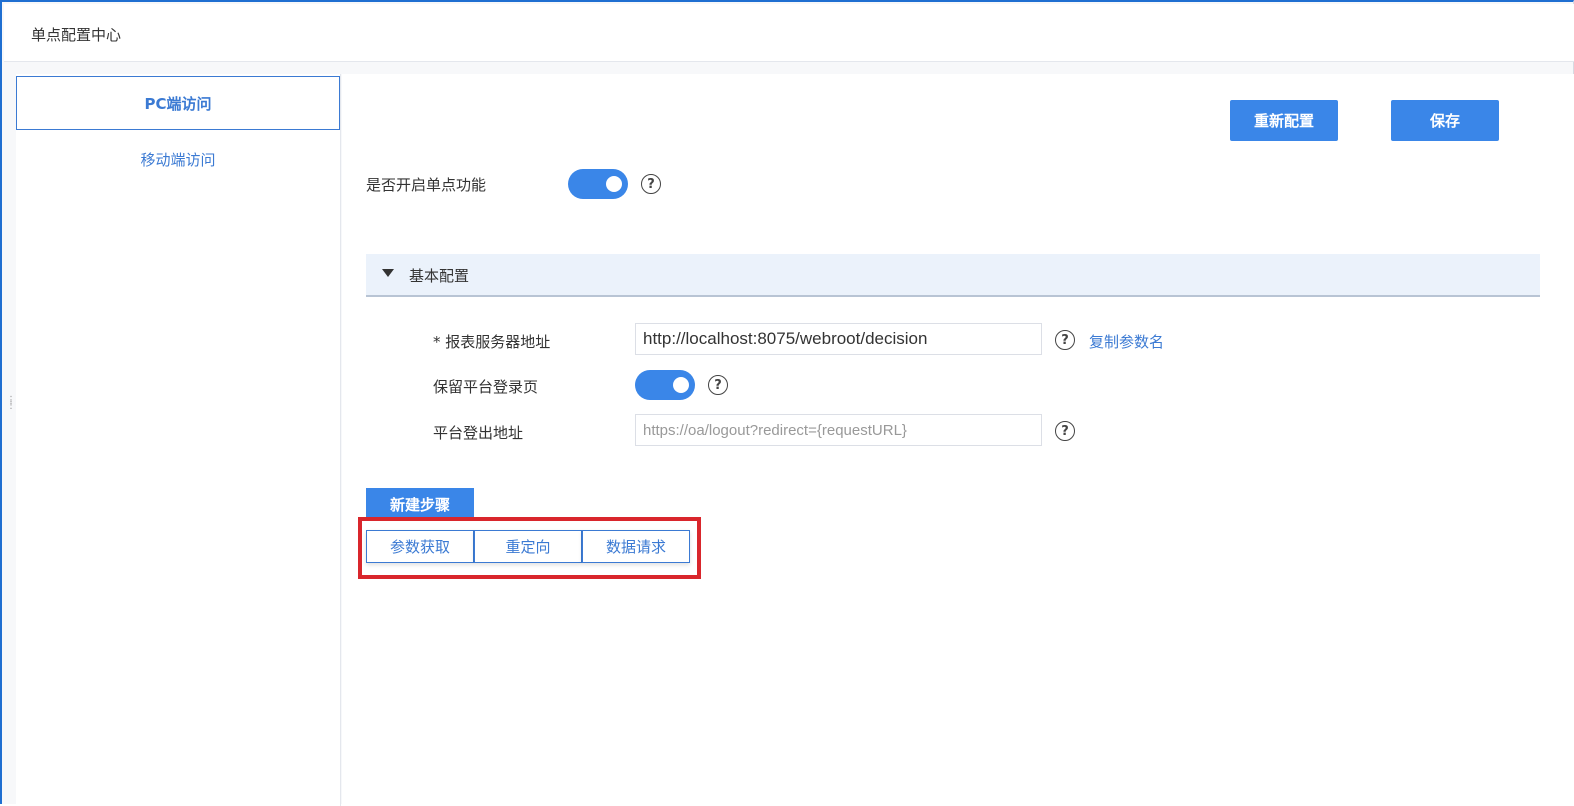 Image resolution: width=1574 pixels, height=806 pixels. What do you see at coordinates (426, 185) in the screenshot?
I see `sso-enable-label: 是否开启单点功能` at bounding box center [426, 185].